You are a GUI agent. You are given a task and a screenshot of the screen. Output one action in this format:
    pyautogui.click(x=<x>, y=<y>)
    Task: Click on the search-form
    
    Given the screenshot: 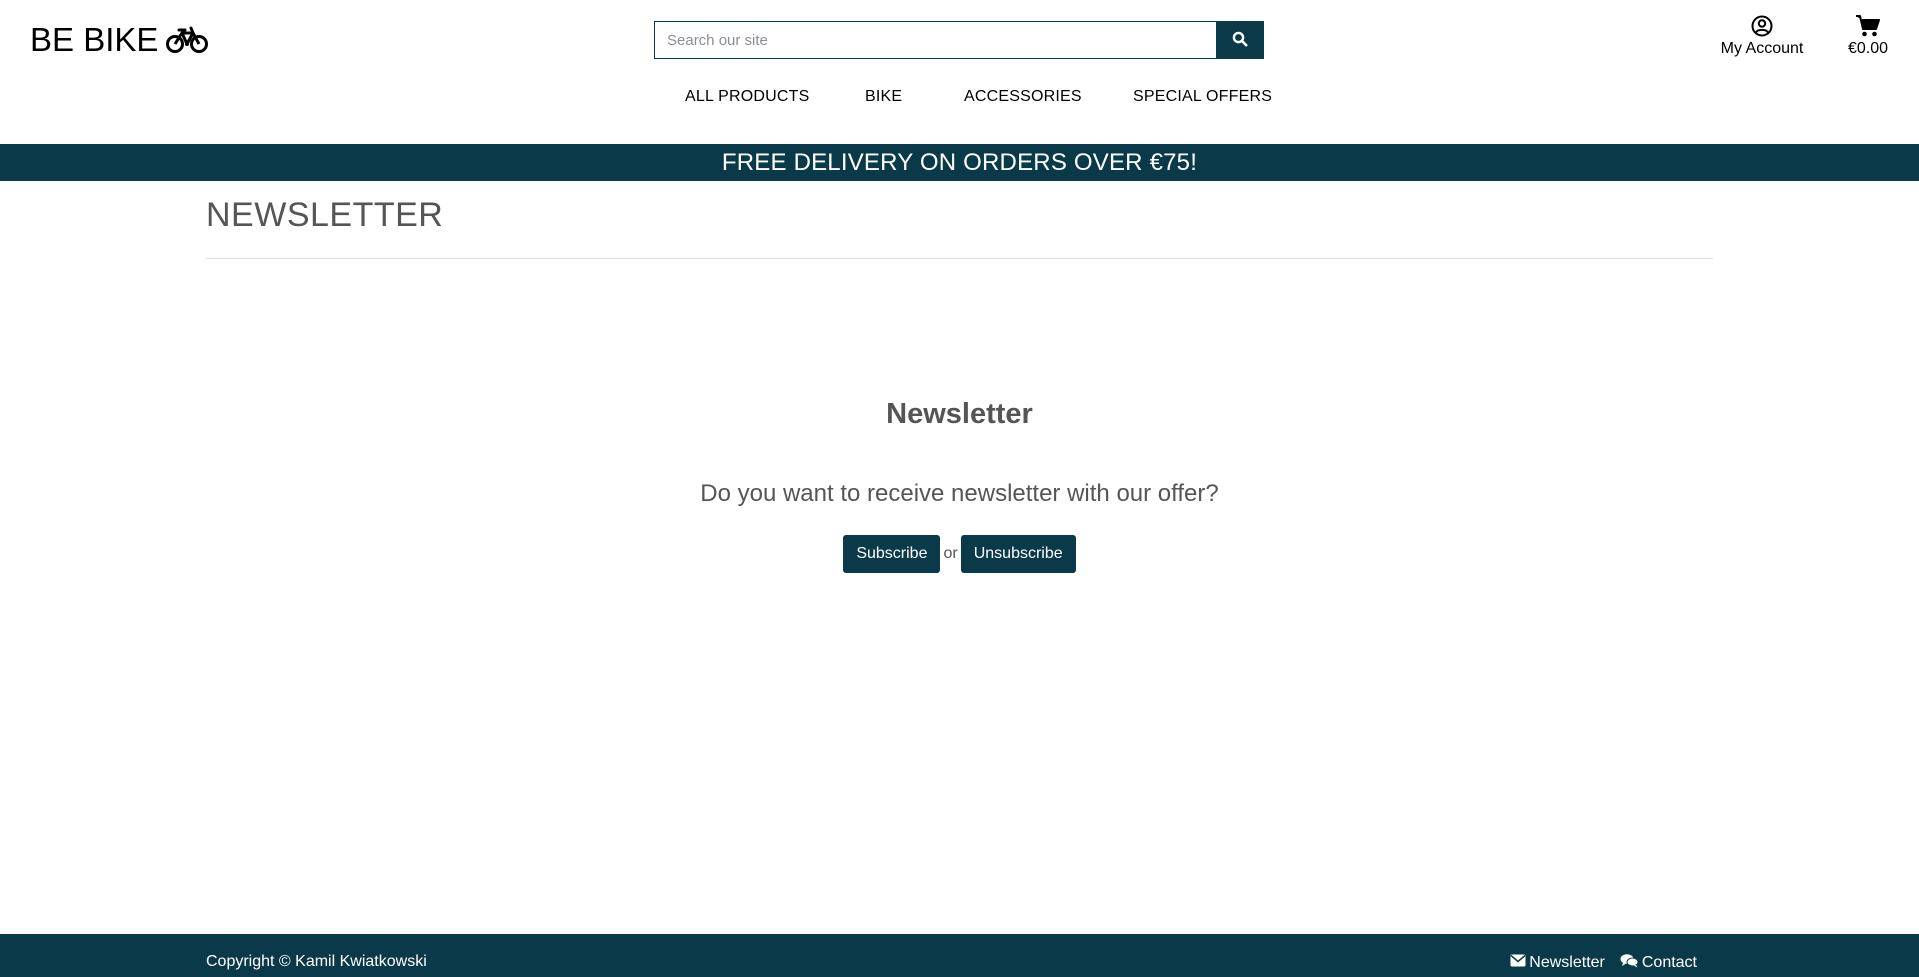 What is the action you would take?
    pyautogui.click(x=959, y=40)
    